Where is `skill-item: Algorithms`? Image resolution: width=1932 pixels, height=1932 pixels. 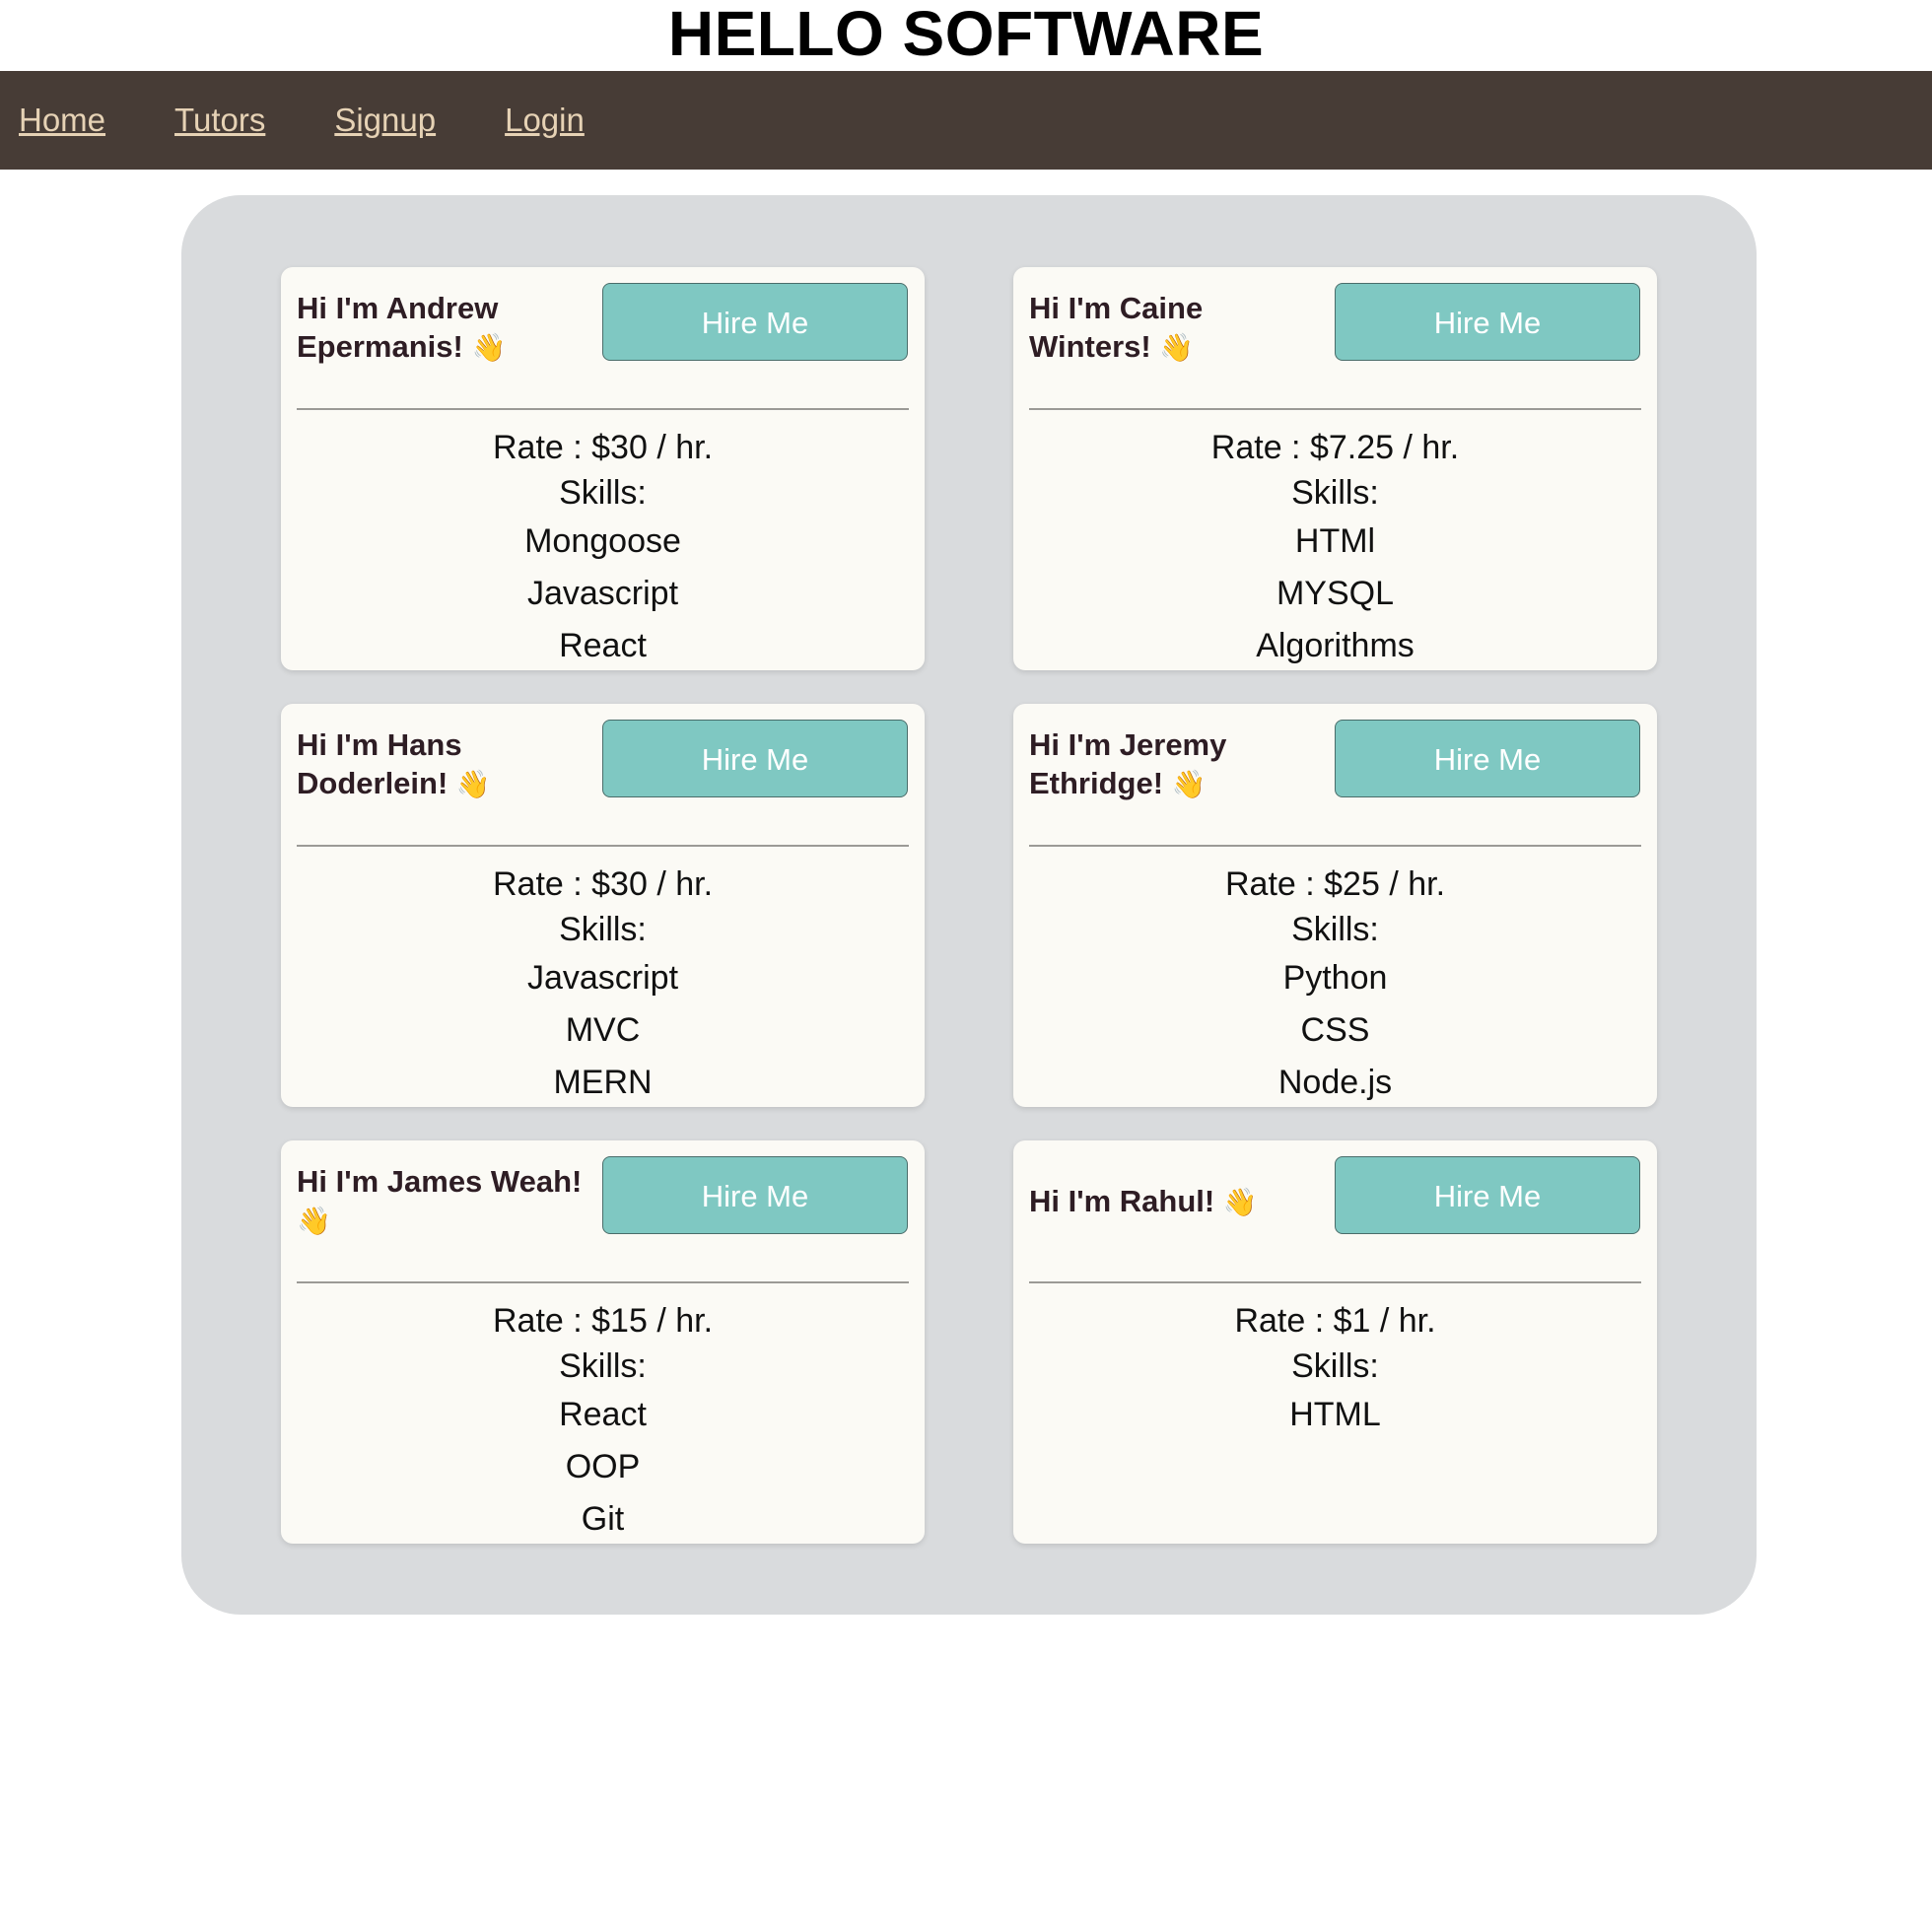
skill-item: Algorithms is located at coordinates (1335, 645).